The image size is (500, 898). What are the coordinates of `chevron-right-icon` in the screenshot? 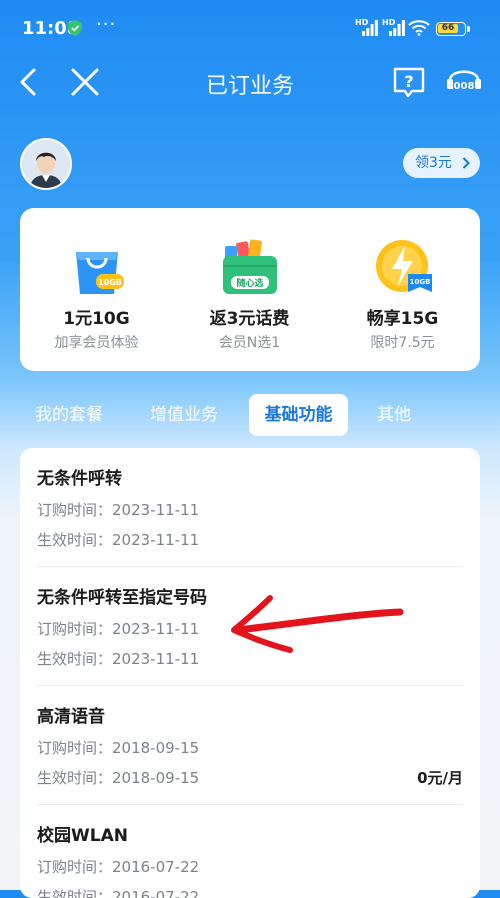 It's located at (466, 163).